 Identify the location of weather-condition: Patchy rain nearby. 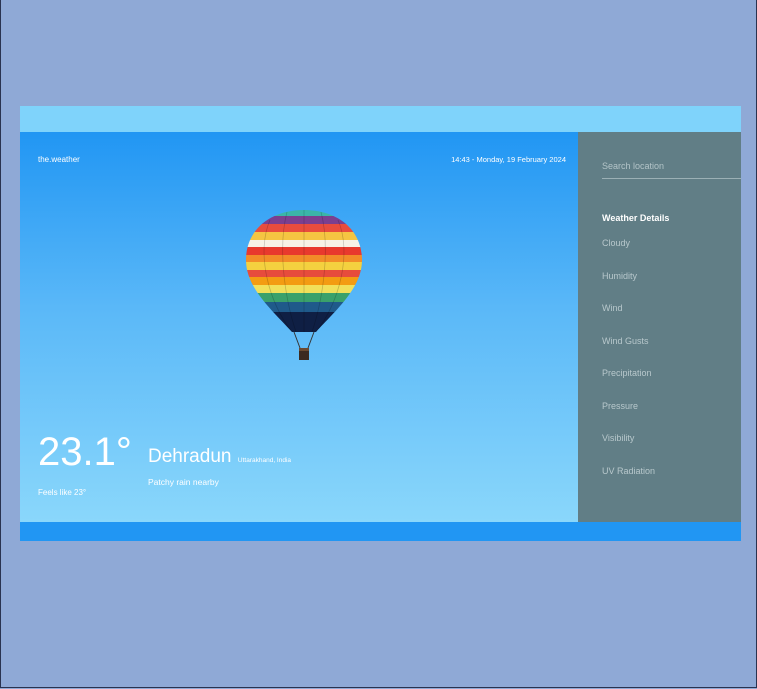
(183, 482).